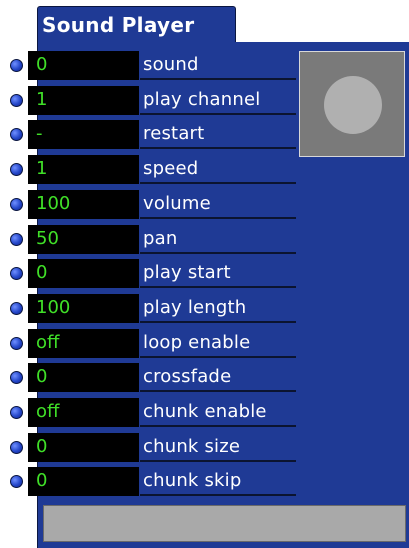 The width and height of the screenshot is (409, 548). What do you see at coordinates (171, 64) in the screenshot?
I see `label-sound: sound` at bounding box center [171, 64].